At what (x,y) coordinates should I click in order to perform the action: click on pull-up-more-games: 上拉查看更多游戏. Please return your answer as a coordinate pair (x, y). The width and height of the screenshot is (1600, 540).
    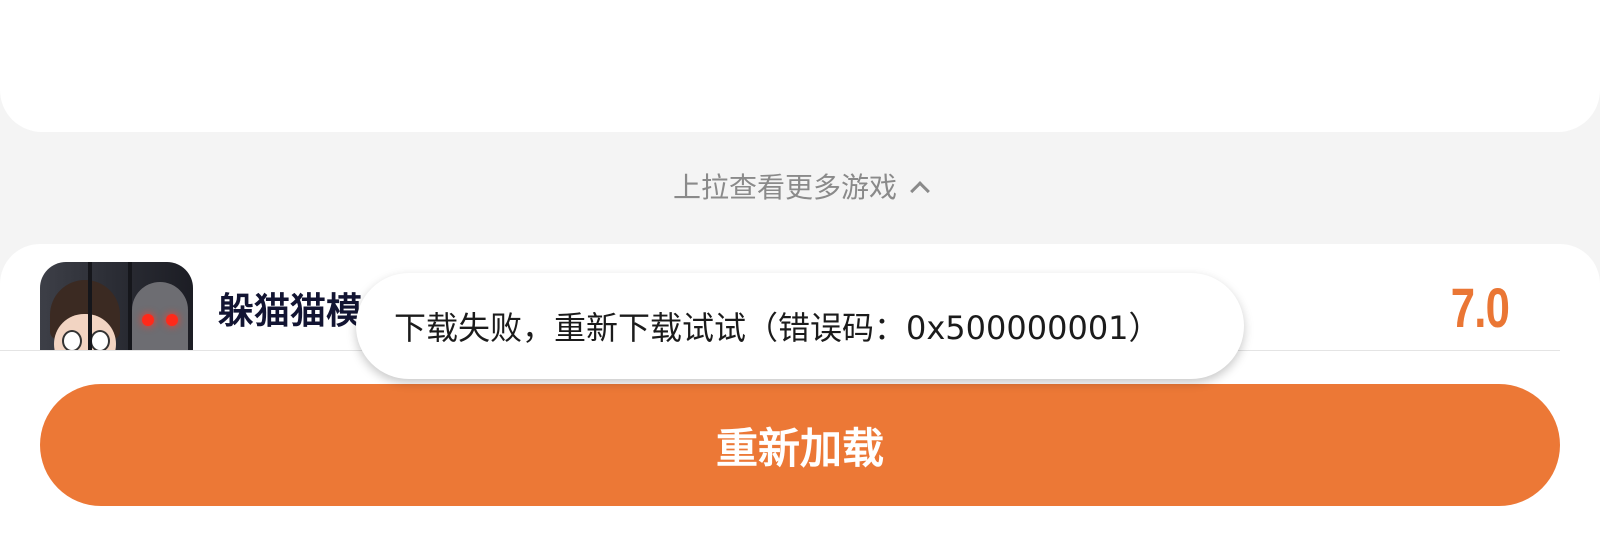
    Looking at the image, I should click on (800, 186).